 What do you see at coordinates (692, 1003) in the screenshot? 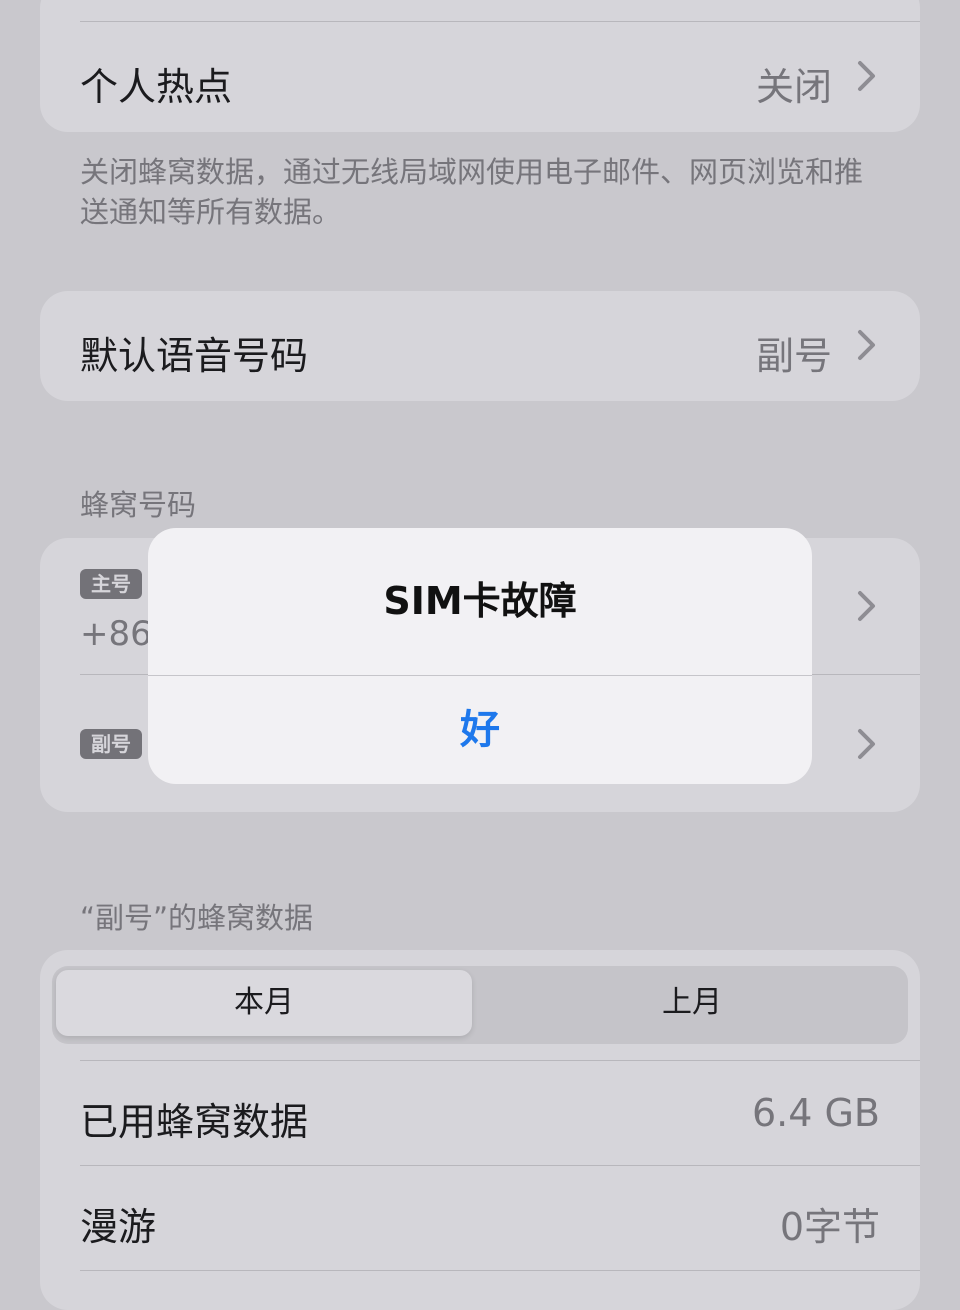
I see `segment-last-month: 上月` at bounding box center [692, 1003].